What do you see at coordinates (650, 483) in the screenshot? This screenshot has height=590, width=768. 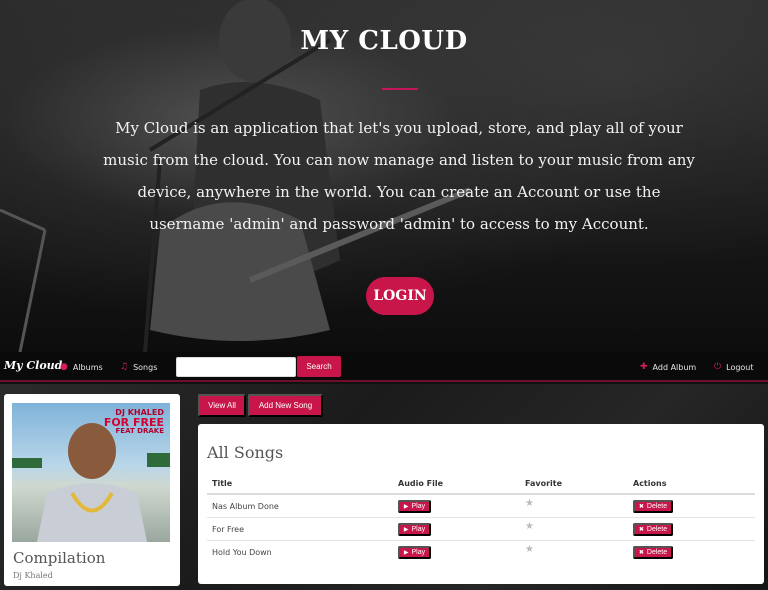 I see `column-header-actions: Actions` at bounding box center [650, 483].